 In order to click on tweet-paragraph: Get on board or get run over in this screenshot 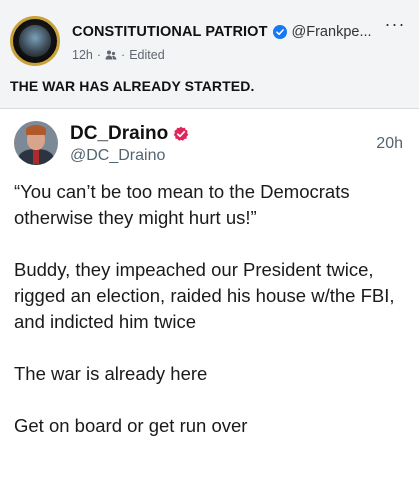, I will do `click(131, 425)`.